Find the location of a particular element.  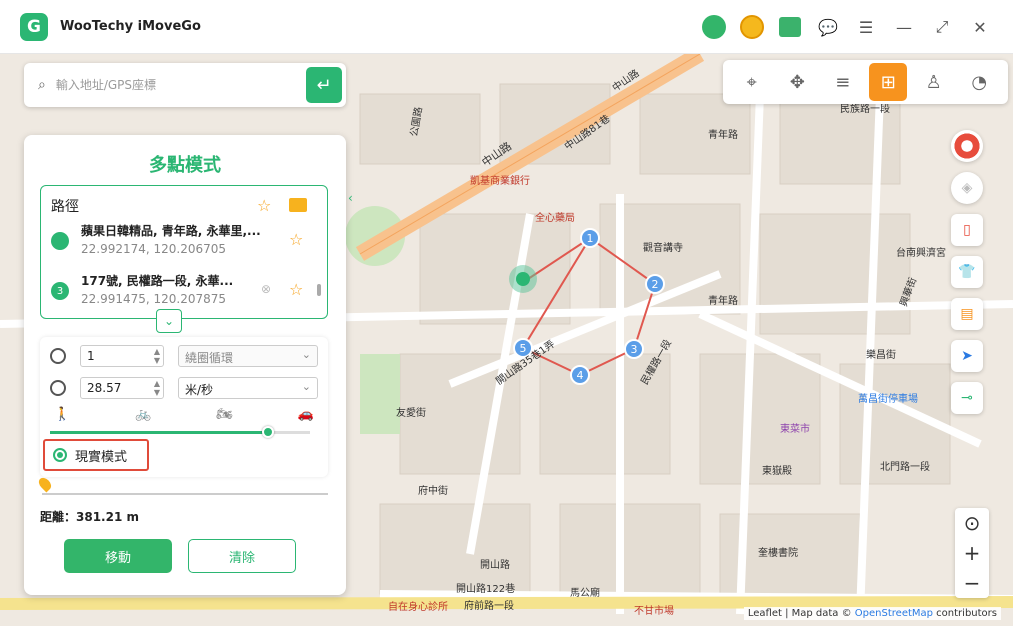

history-folder-icon: ◔ is located at coordinates (979, 82).